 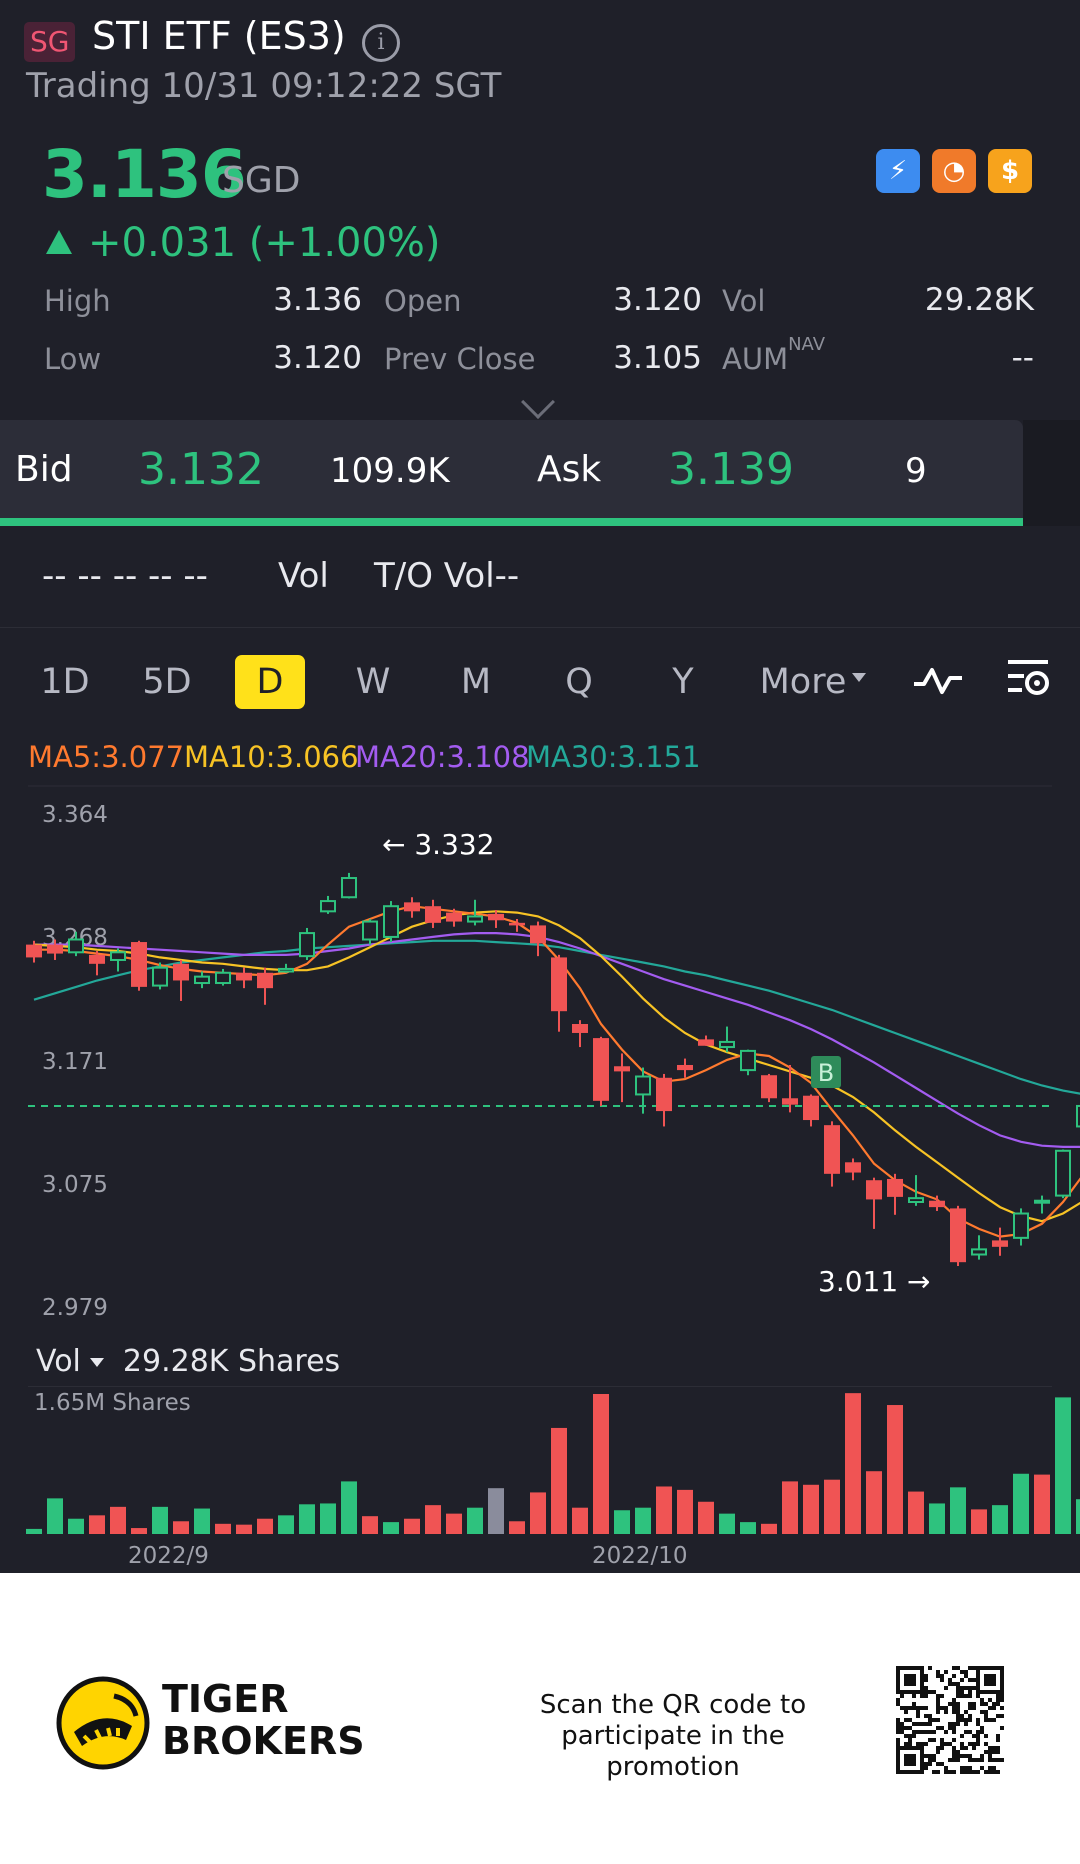 I want to click on y-tick-label: 2.979, so click(x=75, y=1307).